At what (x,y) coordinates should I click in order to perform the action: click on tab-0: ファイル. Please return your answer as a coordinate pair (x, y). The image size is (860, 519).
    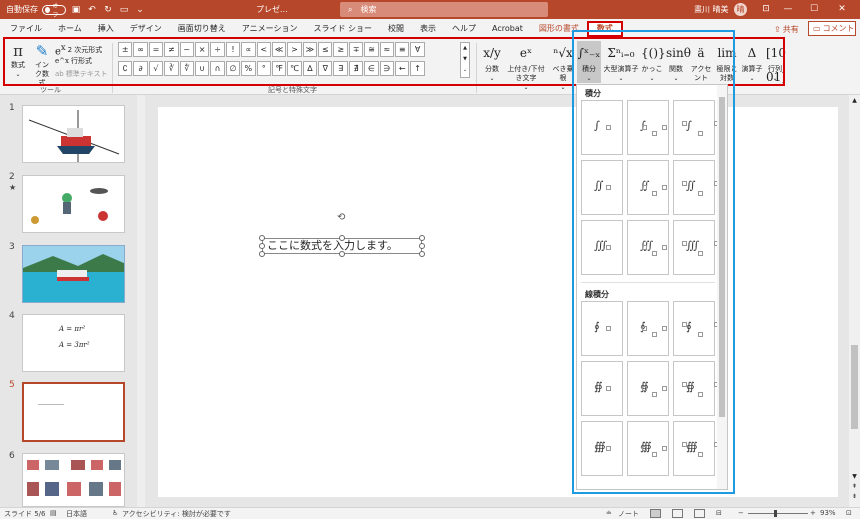
    Looking at the image, I should click on (26, 29).